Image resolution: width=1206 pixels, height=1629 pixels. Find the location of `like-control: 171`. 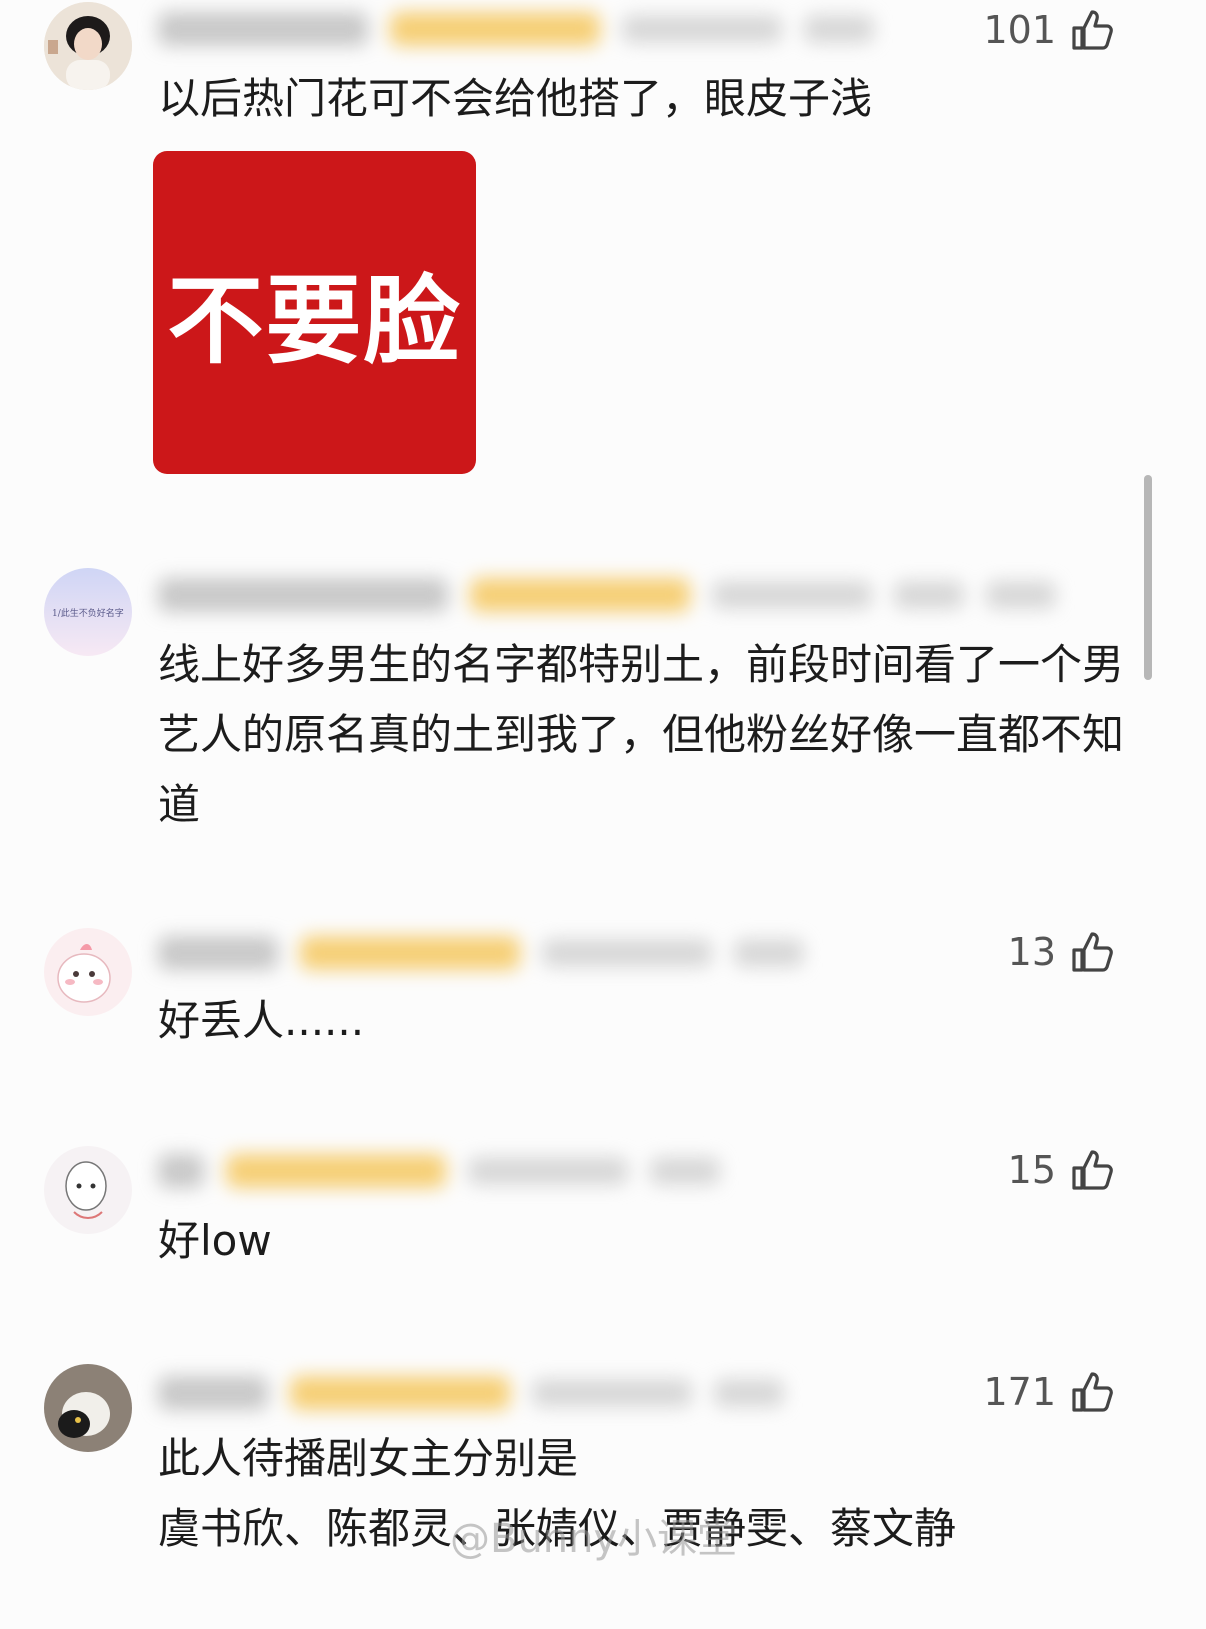

like-control: 171 is located at coordinates (1049, 1392).